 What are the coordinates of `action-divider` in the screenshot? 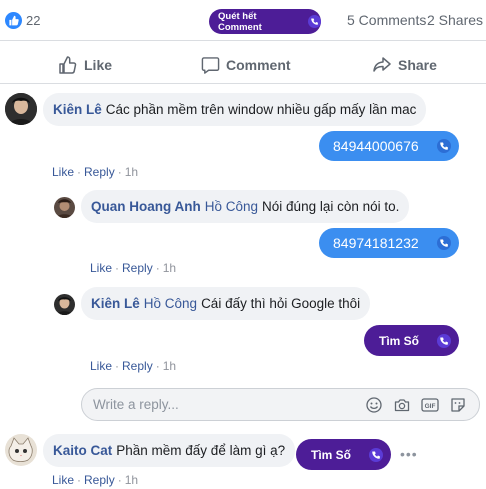 It's located at (243, 83).